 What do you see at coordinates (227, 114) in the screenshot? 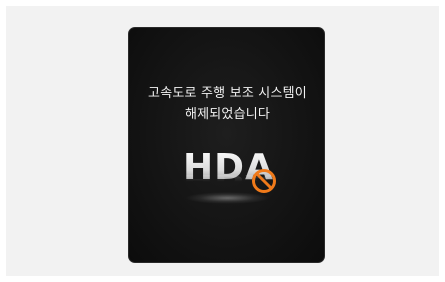
I see `status-message-line-2: 해제되었습니다` at bounding box center [227, 114].